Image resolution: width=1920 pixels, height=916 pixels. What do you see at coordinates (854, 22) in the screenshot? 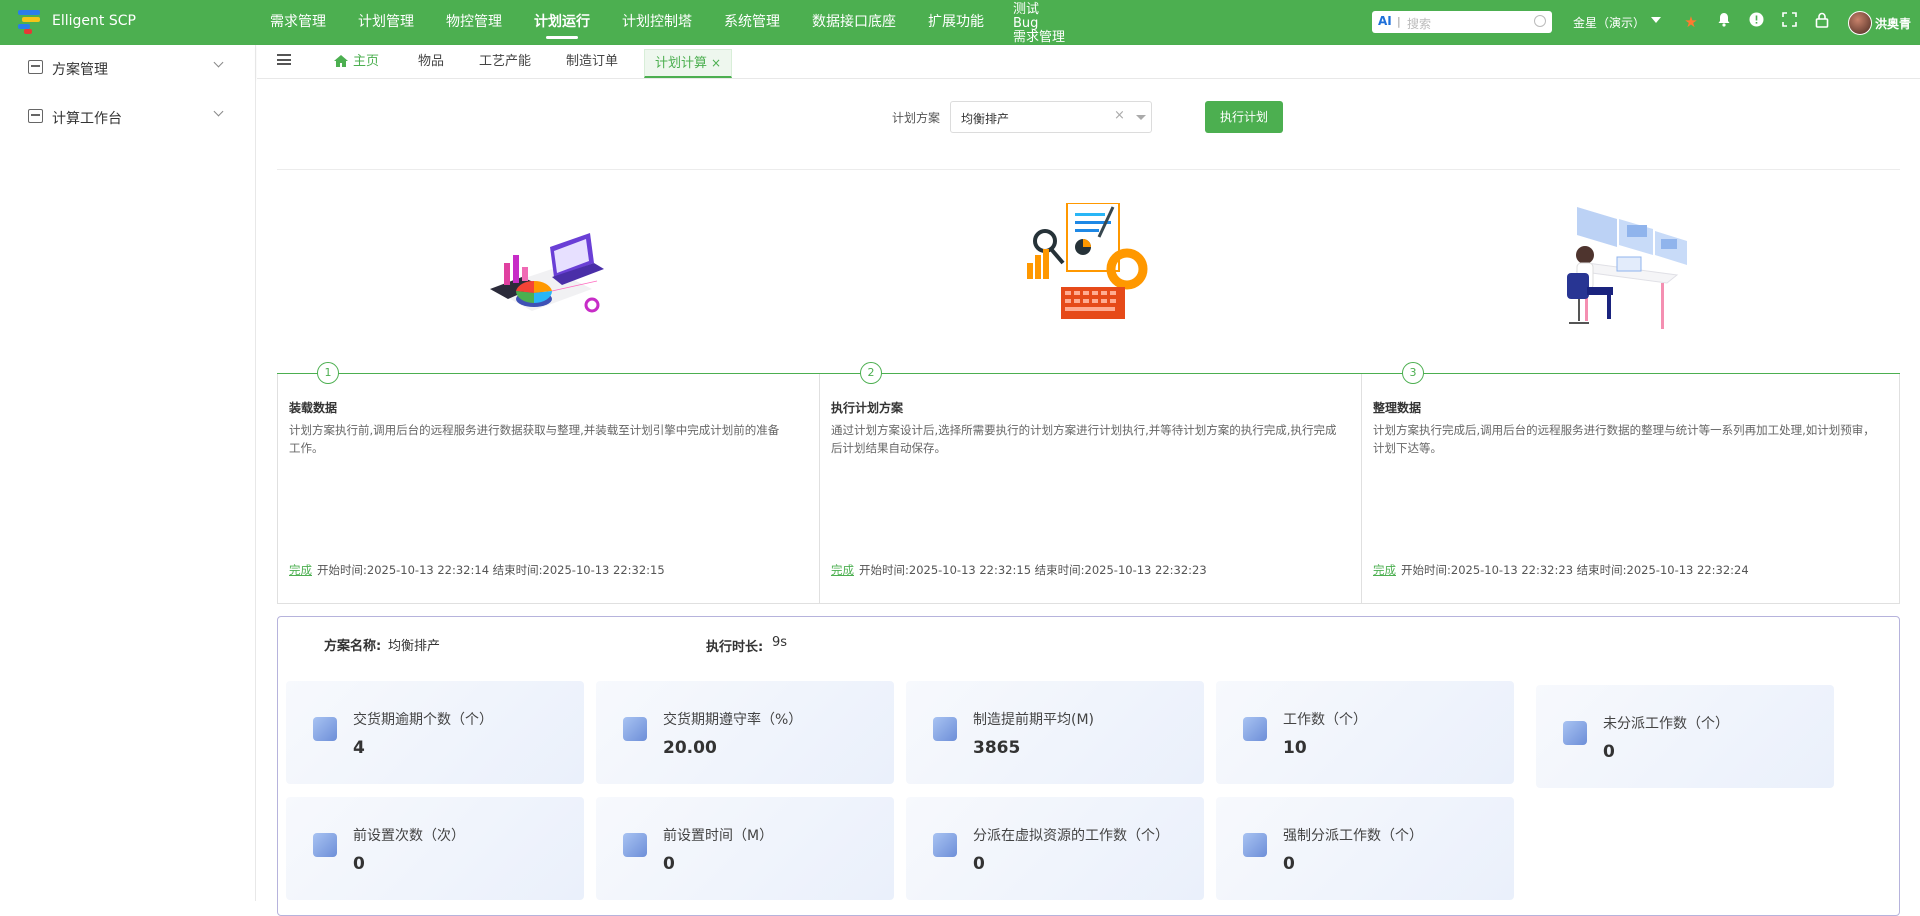
I see `nav-data-interface: 数据接口底座` at bounding box center [854, 22].